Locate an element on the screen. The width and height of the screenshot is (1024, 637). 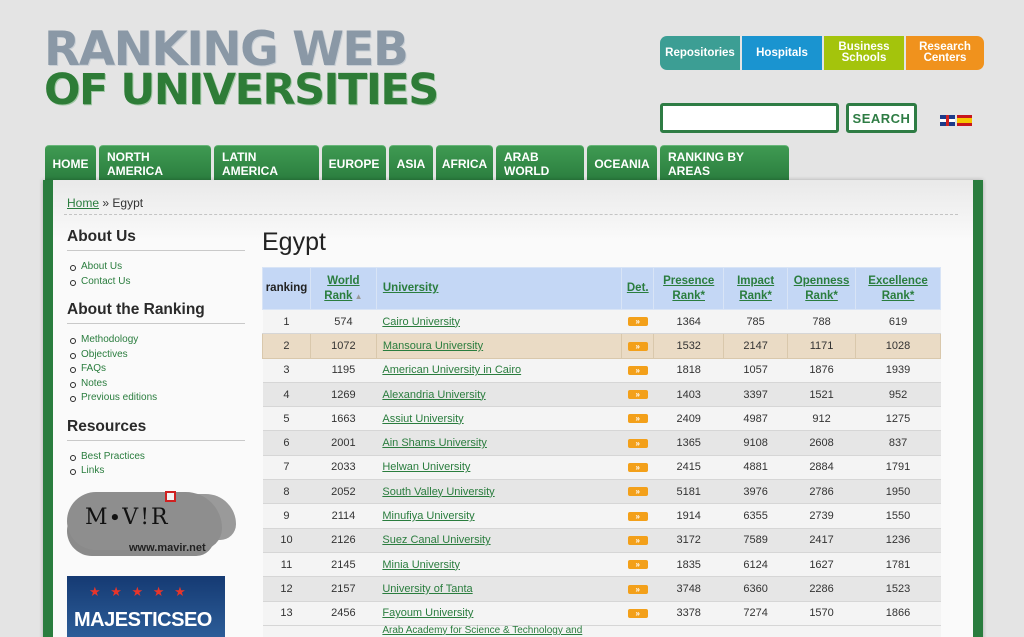
university-header-link: University is located at coordinates (411, 288).